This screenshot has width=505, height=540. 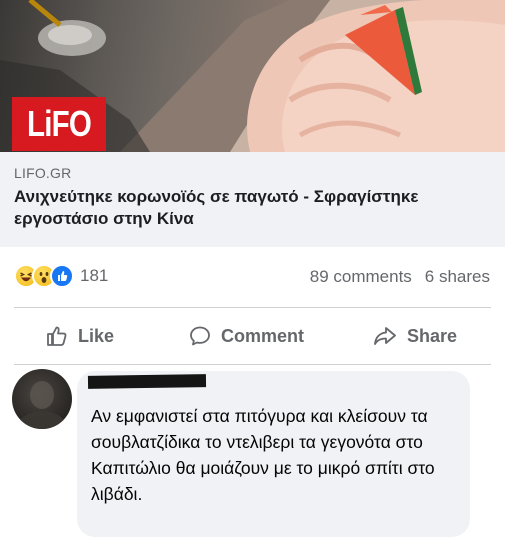 I want to click on comments-count: 89 comments, so click(x=361, y=276).